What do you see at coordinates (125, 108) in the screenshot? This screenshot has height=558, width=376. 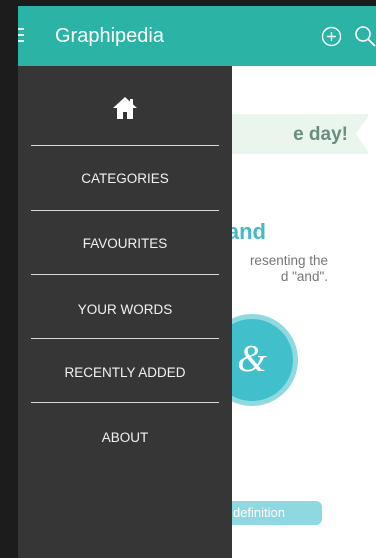 I see `home-icon` at bounding box center [125, 108].